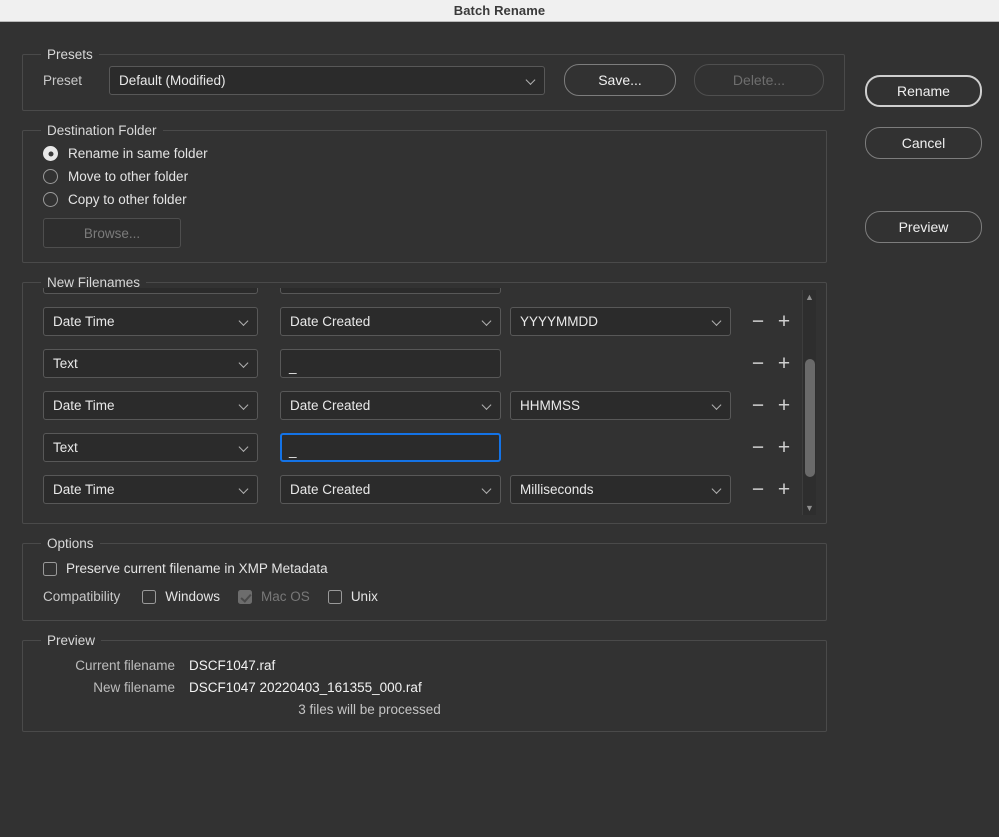 This screenshot has width=999, height=837. I want to click on compat-option-label: Mac OS, so click(285, 596).